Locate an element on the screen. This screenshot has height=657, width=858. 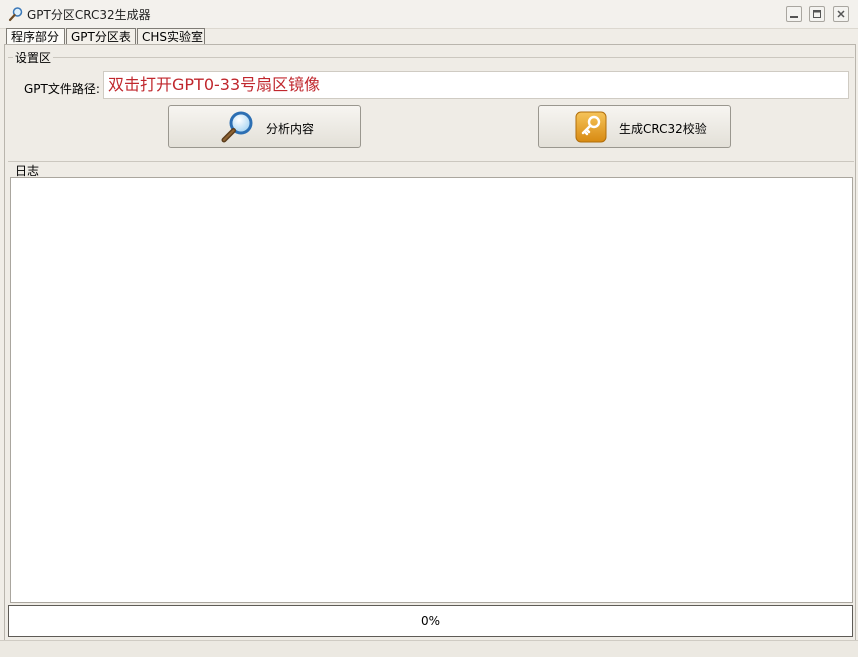
generate-crc32-button: 生成CRC32校验 is located at coordinates (634, 126).